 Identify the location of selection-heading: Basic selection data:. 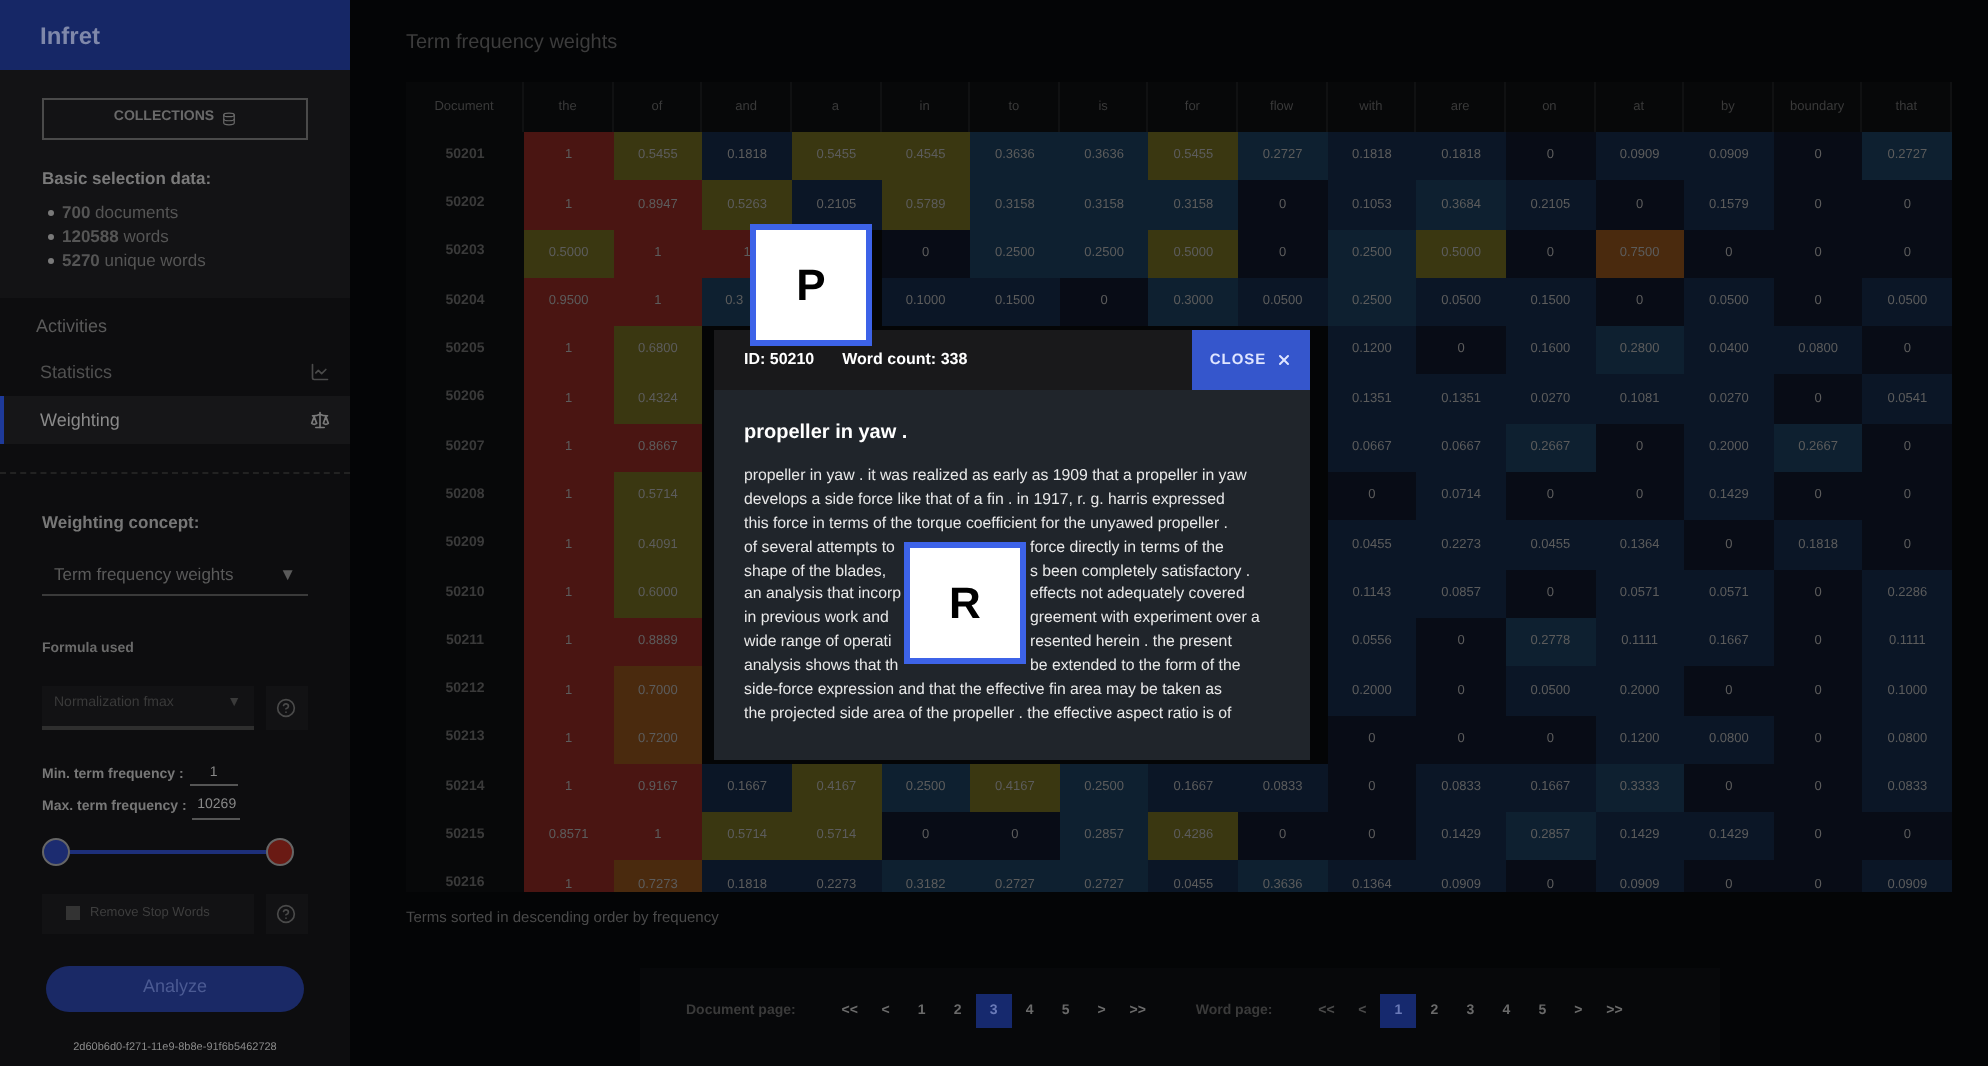
(128, 179).